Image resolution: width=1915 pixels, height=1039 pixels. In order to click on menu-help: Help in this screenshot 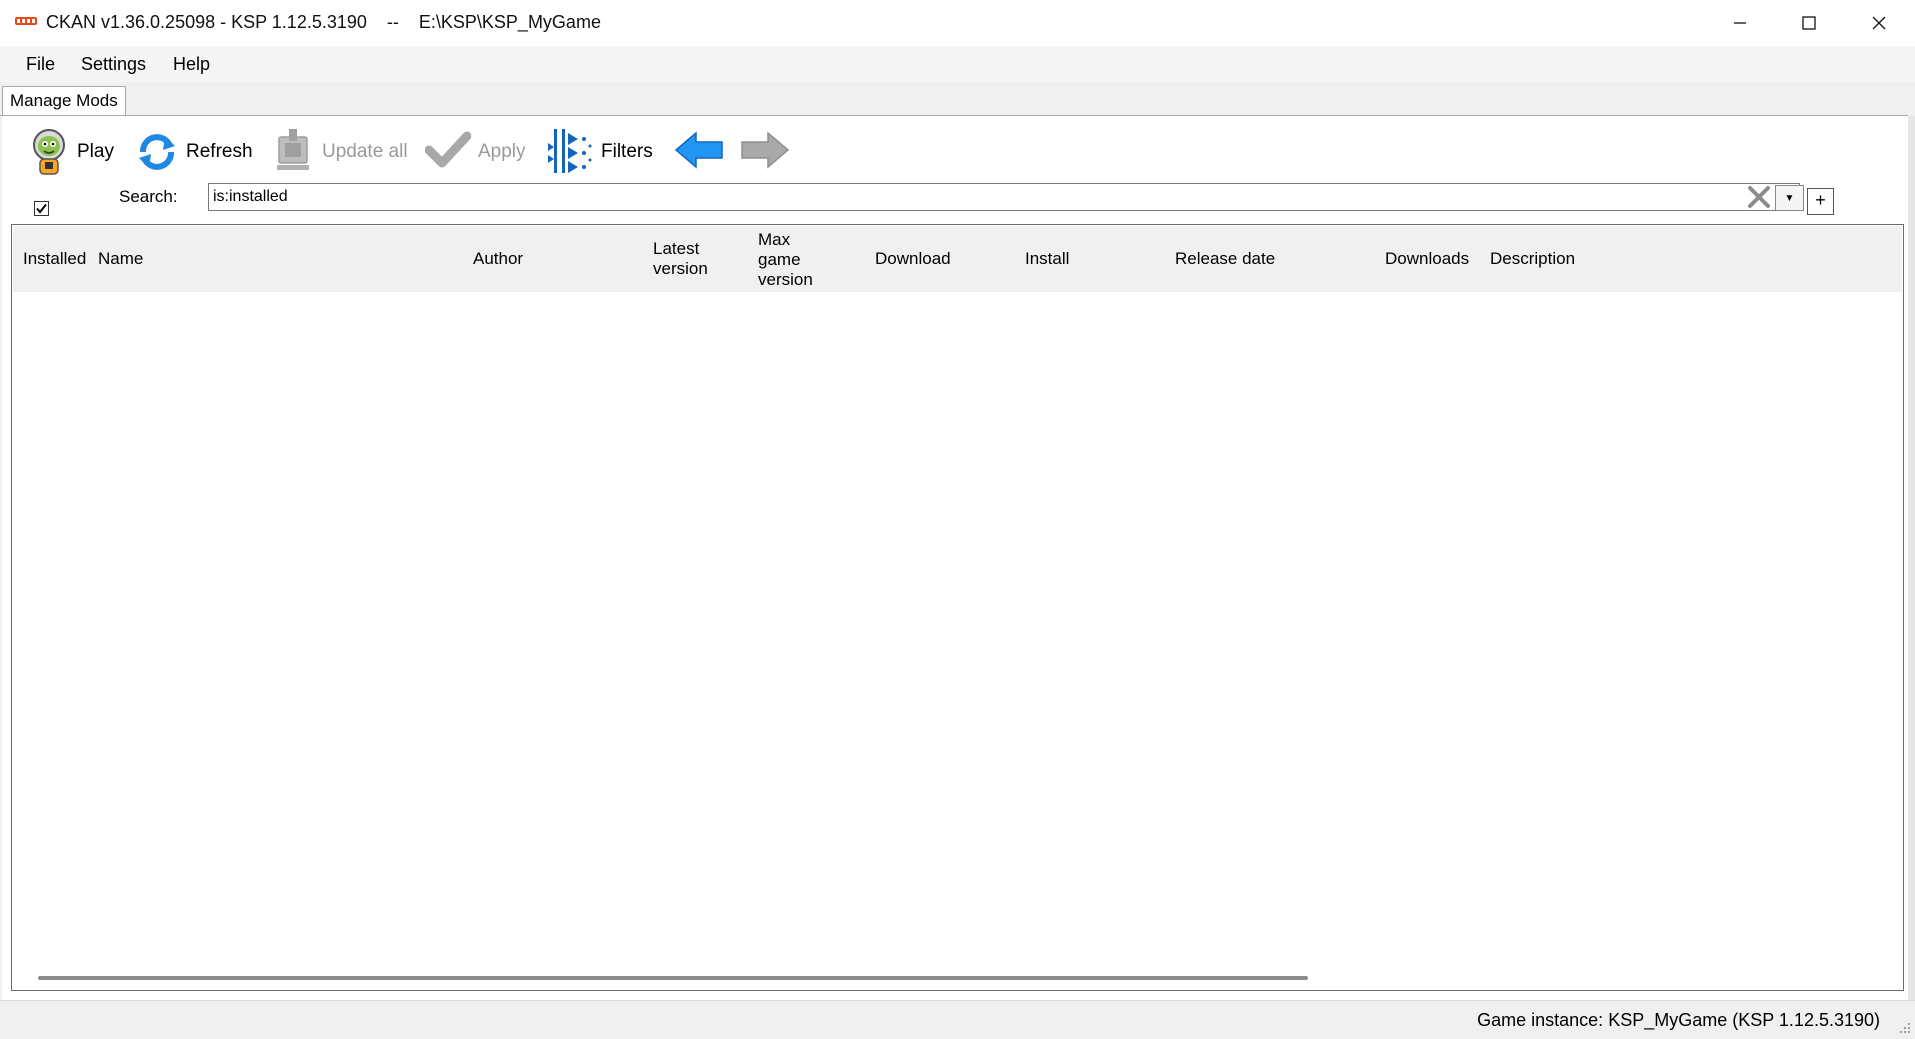, I will do `click(191, 64)`.